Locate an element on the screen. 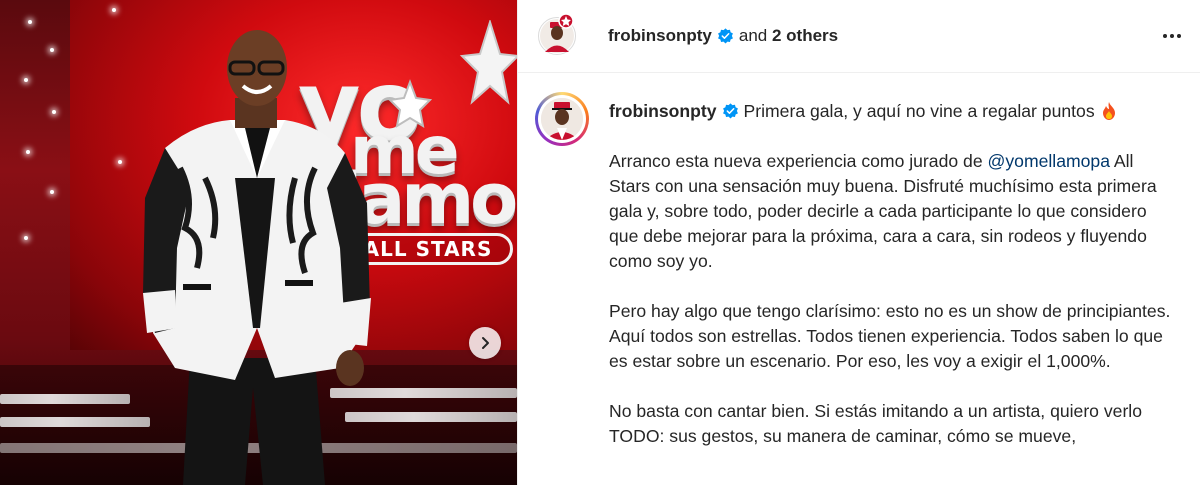 The image size is (1200, 485). post-header: frobinsonpty and 2 others is located at coordinates (859, 36).